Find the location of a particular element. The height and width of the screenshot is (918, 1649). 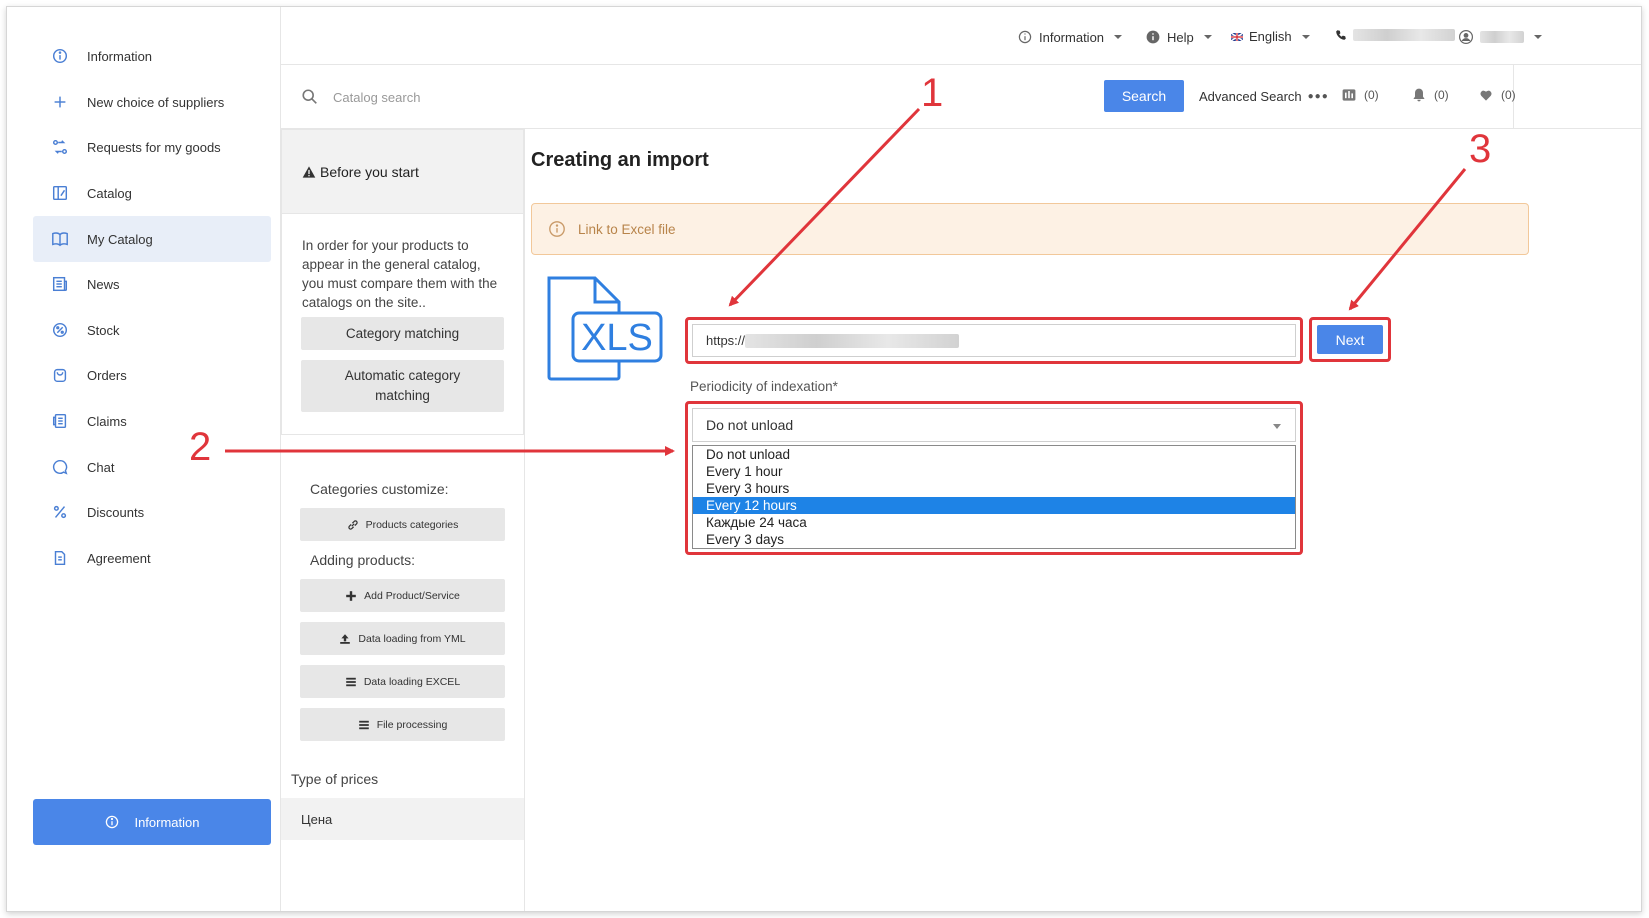

warning-icon is located at coordinates (309, 171).